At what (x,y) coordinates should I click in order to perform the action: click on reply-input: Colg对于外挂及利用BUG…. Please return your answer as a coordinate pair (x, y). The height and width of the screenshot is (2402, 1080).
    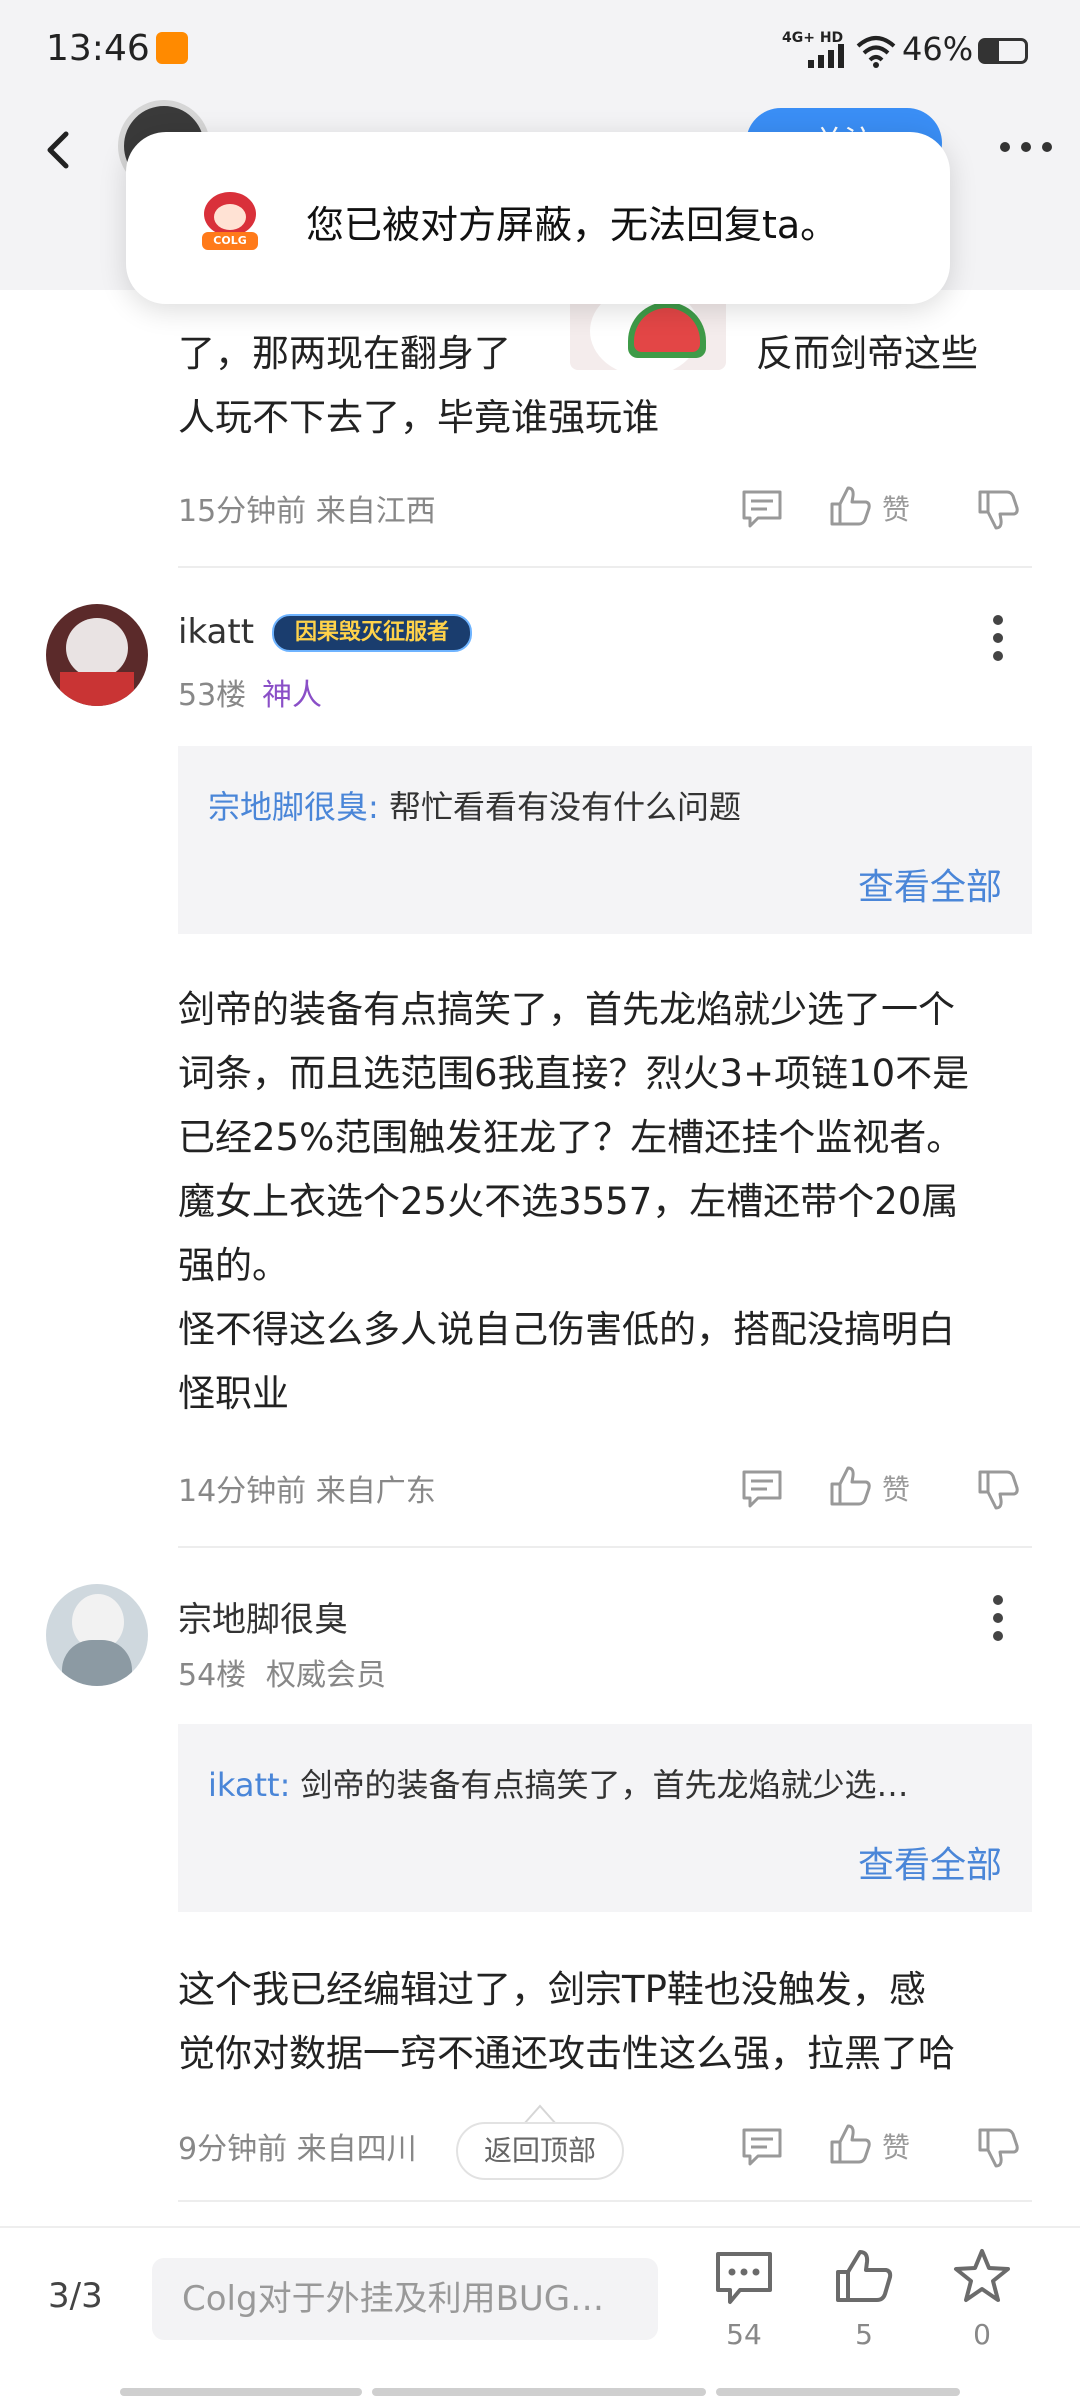
    Looking at the image, I should click on (405, 2299).